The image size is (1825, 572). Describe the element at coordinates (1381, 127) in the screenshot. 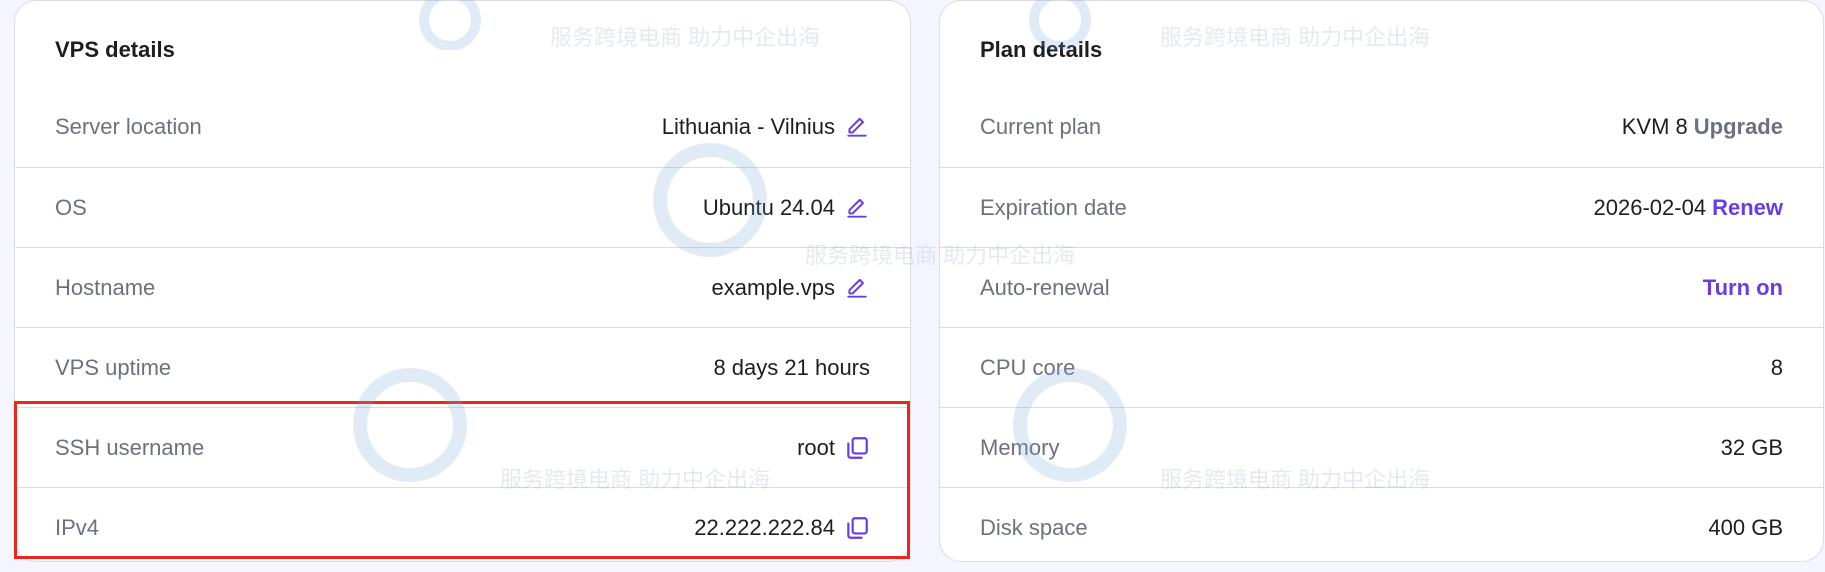

I see `row-current-plan: Current plan KVM 8 Upgrade` at that location.